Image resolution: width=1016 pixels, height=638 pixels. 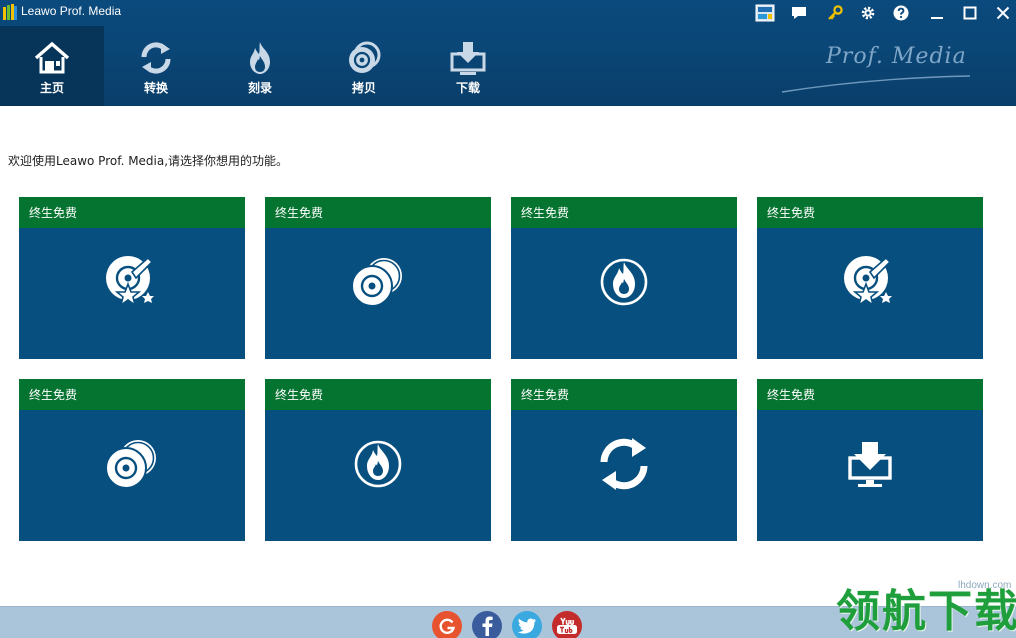 I want to click on burn-icon, so click(x=260, y=58).